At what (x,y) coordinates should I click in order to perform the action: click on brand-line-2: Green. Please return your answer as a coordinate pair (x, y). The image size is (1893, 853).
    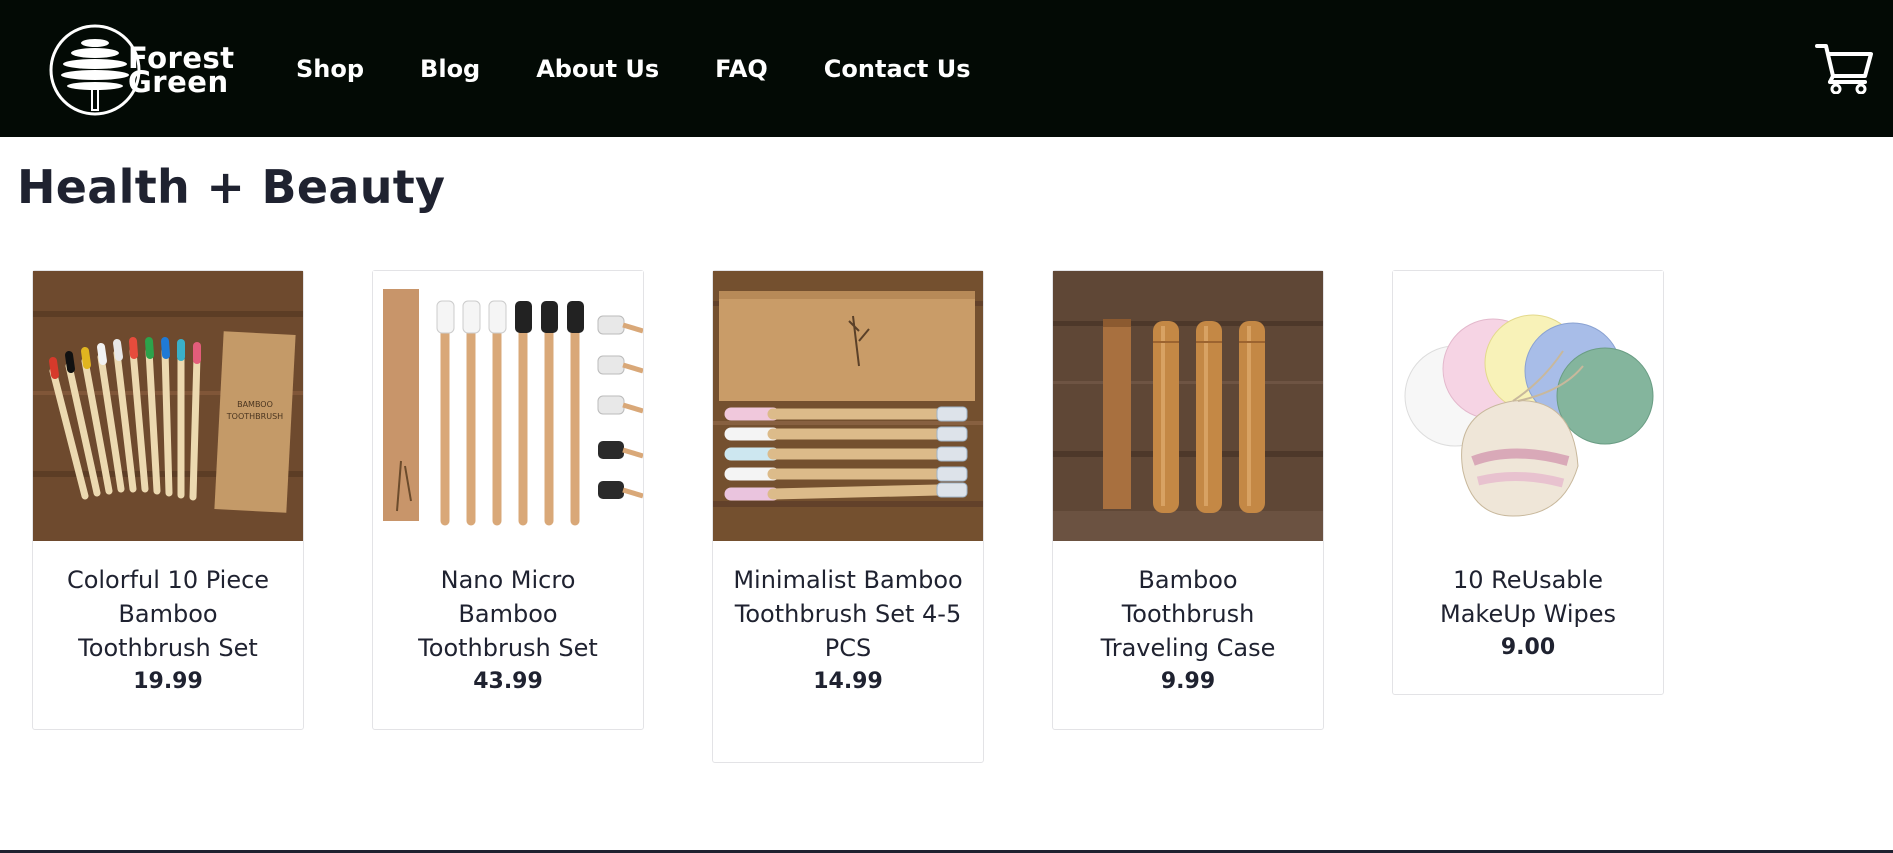
    Looking at the image, I should click on (178, 82).